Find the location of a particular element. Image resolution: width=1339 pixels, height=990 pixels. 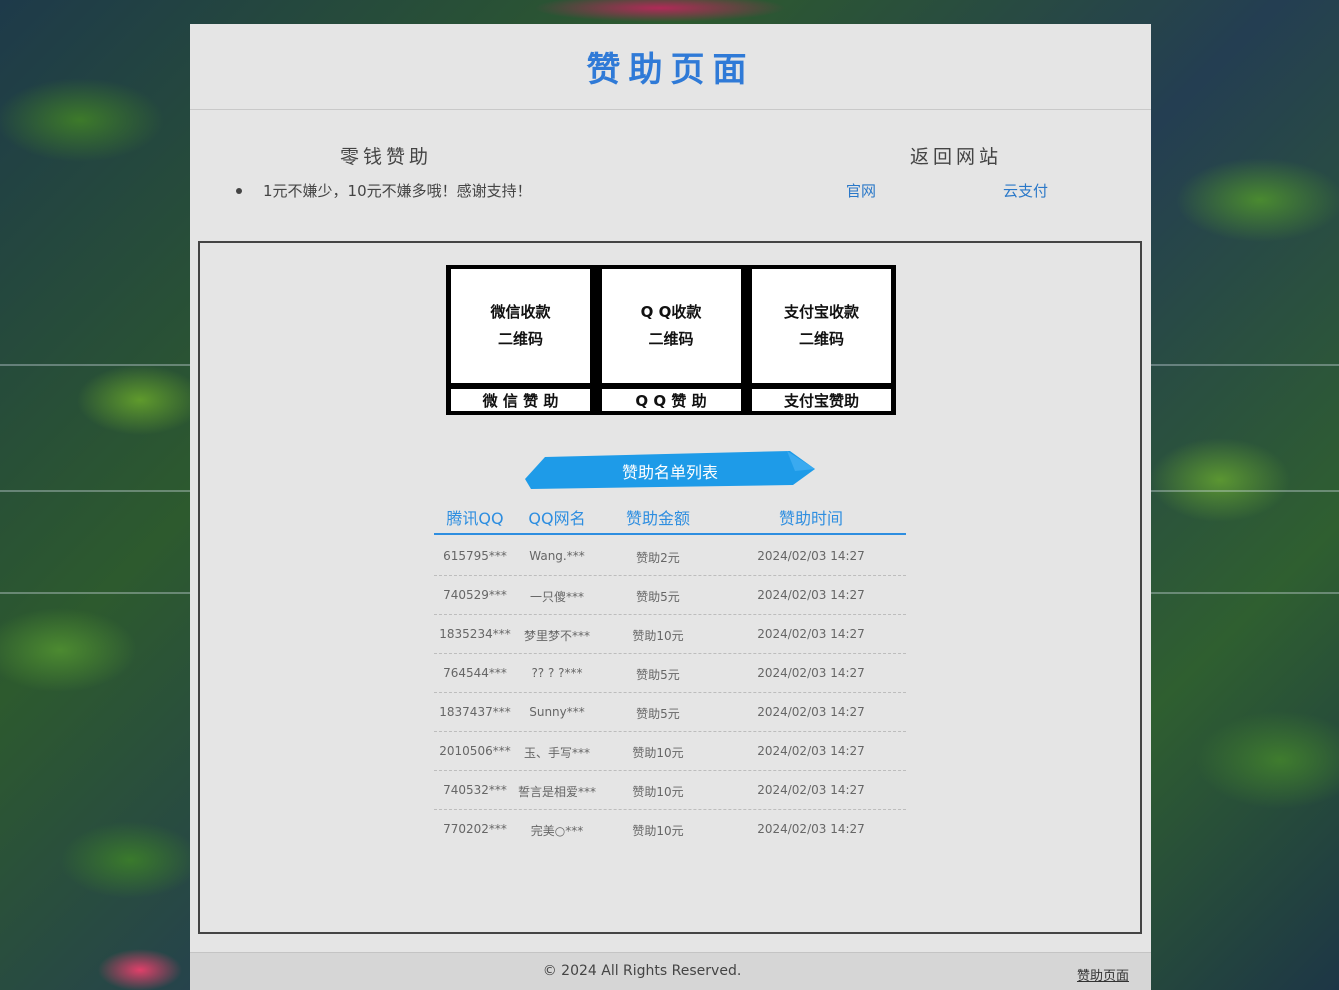

list-title: 赞助名单列表 is located at coordinates (669, 472).